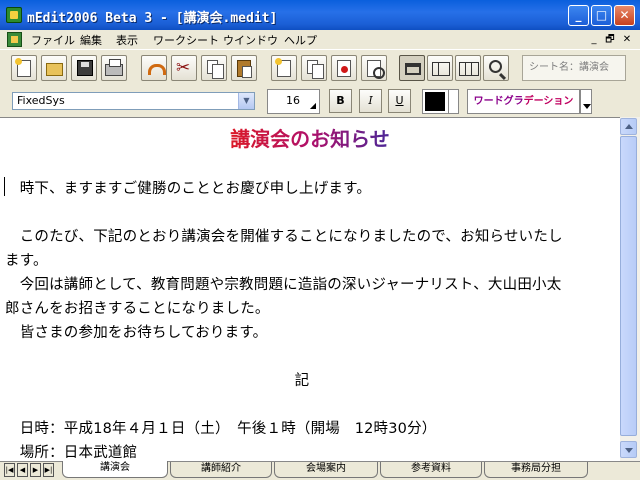 The image size is (640, 480). I want to click on open-button, so click(54, 68).